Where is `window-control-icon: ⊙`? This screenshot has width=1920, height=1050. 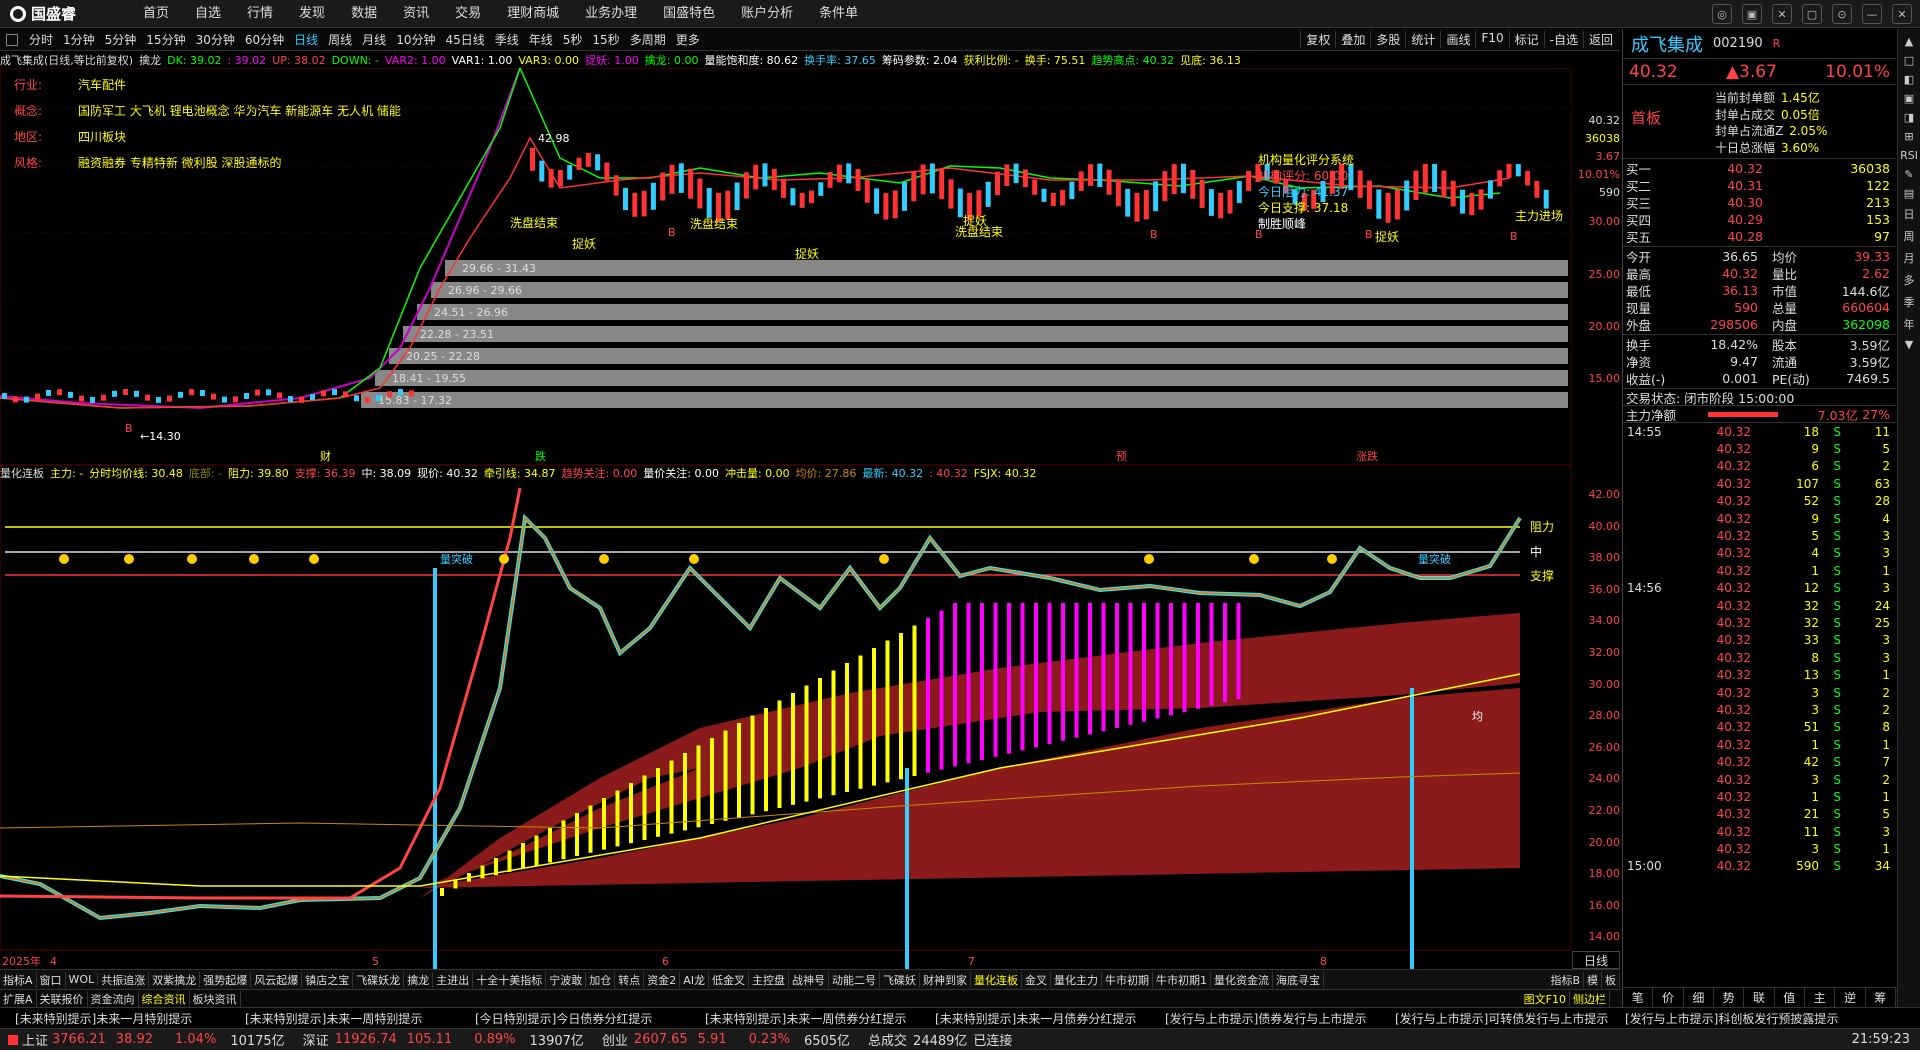
window-control-icon: ⊙ is located at coordinates (1842, 14).